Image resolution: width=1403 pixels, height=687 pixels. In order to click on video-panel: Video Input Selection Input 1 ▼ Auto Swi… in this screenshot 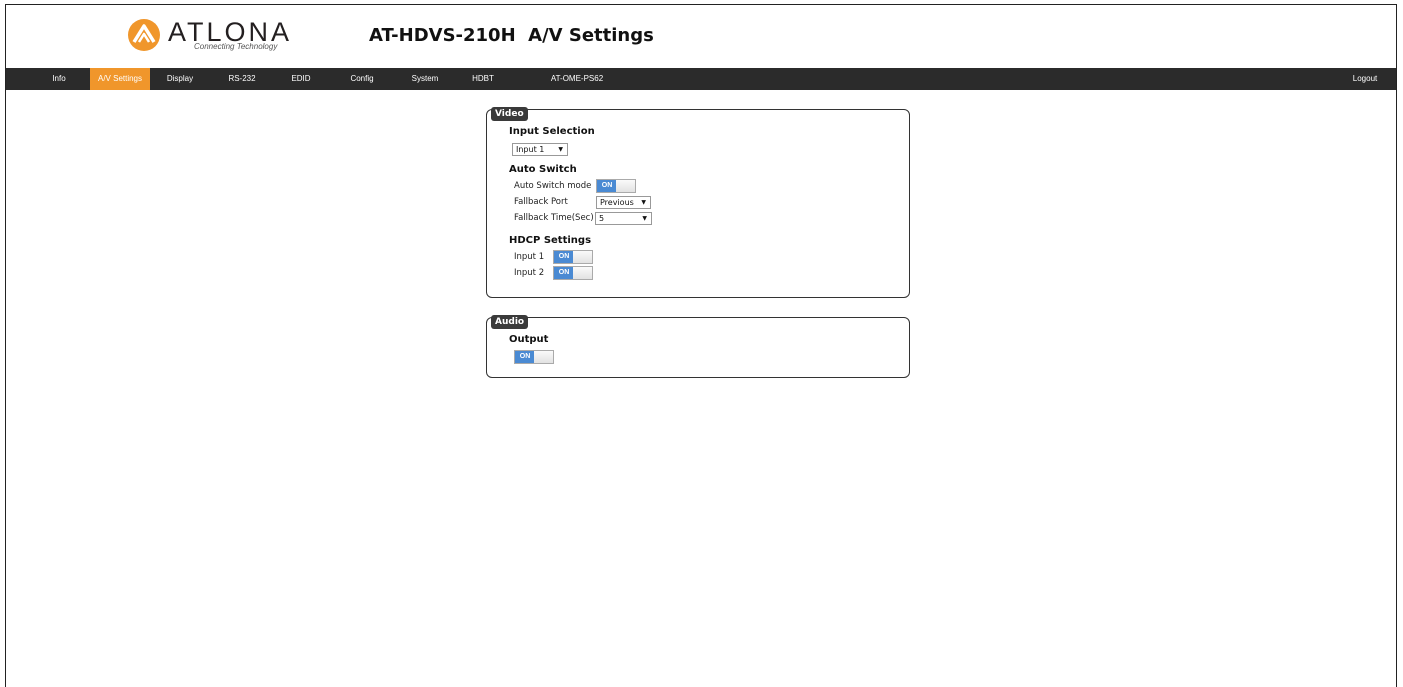, I will do `click(698, 202)`.